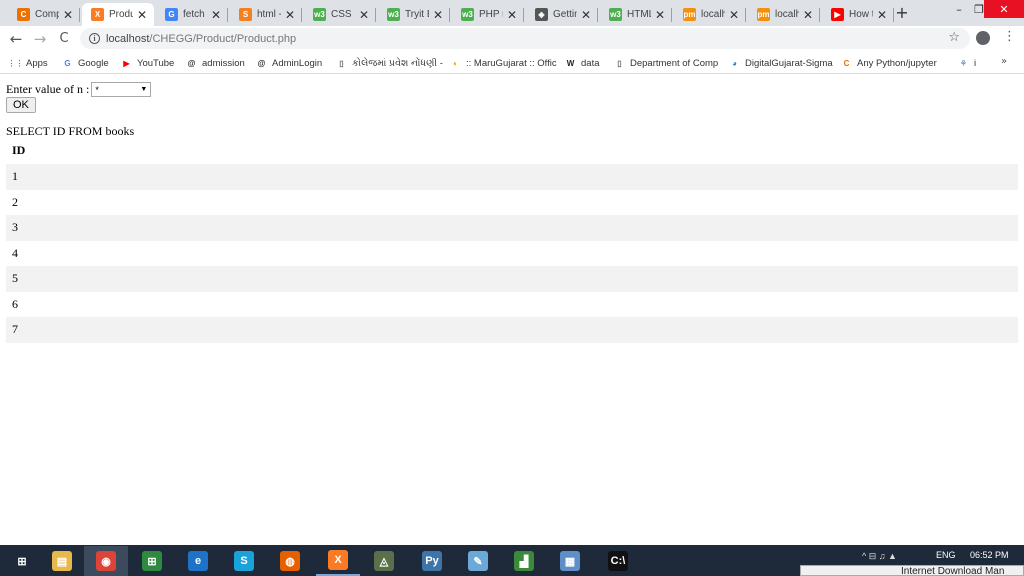 The height and width of the screenshot is (576, 1024). What do you see at coordinates (1004, 61) in the screenshot?
I see `bookmarks-overflow-button: »` at bounding box center [1004, 61].